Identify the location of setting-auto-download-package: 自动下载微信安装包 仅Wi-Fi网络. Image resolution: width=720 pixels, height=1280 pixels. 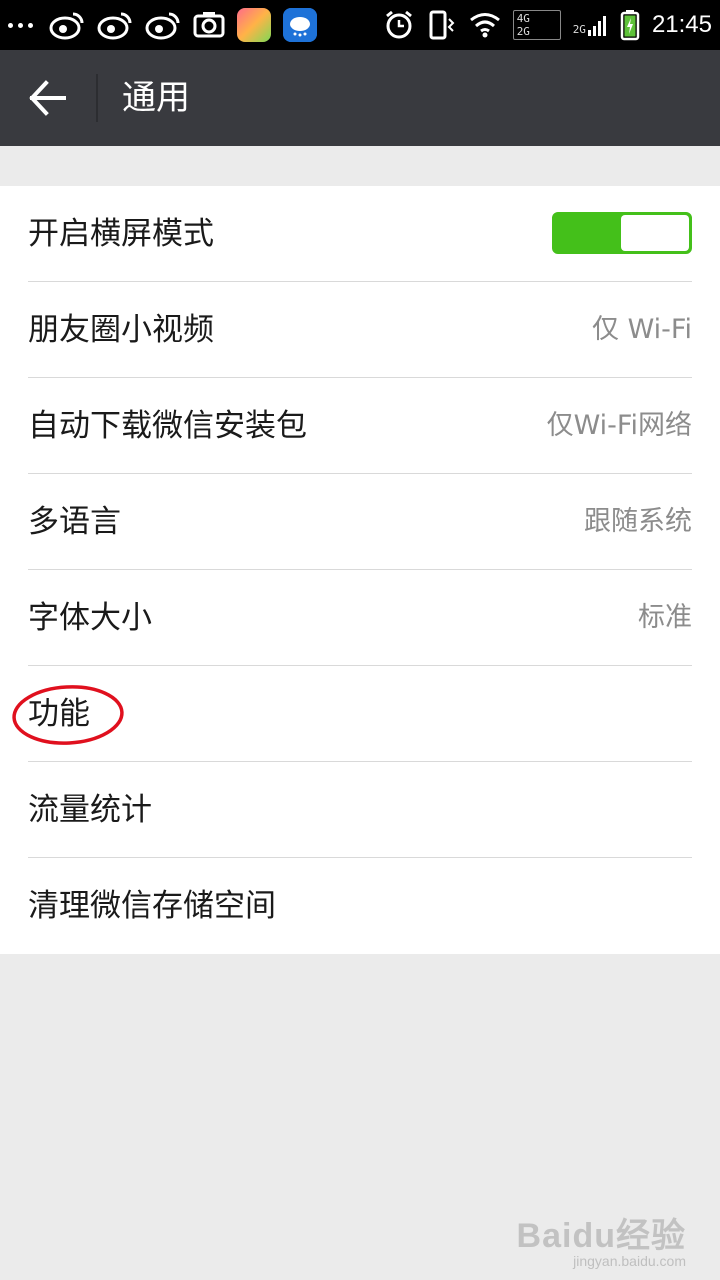
(360, 426).